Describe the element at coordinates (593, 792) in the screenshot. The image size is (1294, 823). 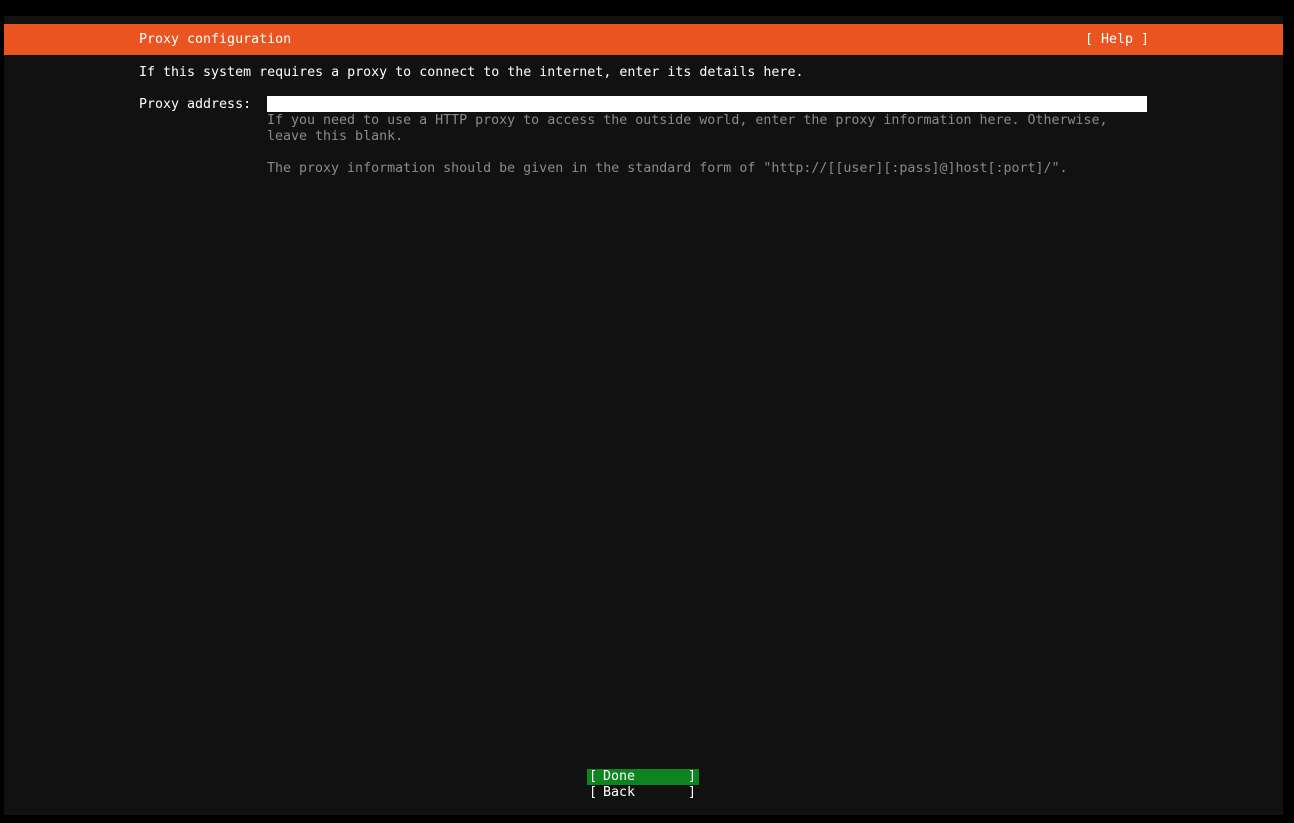
I see `back-bracket-open: [` at that location.